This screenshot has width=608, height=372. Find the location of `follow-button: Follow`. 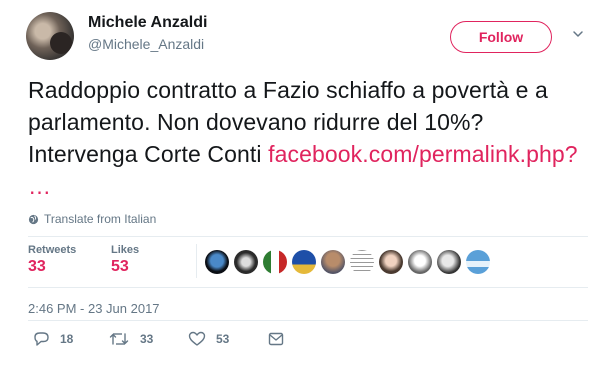

follow-button: Follow is located at coordinates (501, 37).